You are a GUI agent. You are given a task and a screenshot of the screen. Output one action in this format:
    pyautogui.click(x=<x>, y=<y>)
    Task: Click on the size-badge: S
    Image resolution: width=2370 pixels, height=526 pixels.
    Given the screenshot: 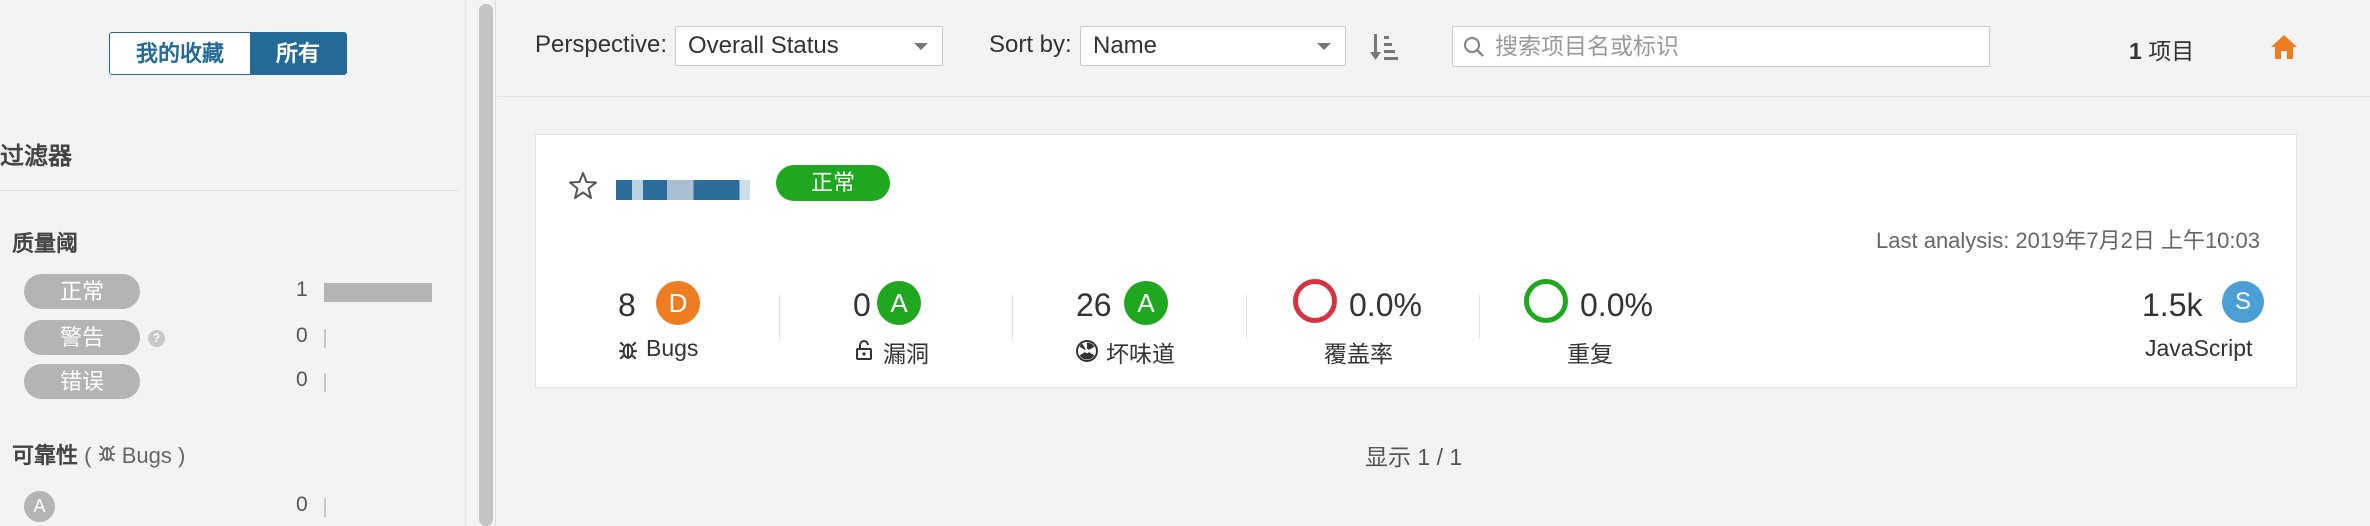 What is the action you would take?
    pyautogui.click(x=2243, y=302)
    